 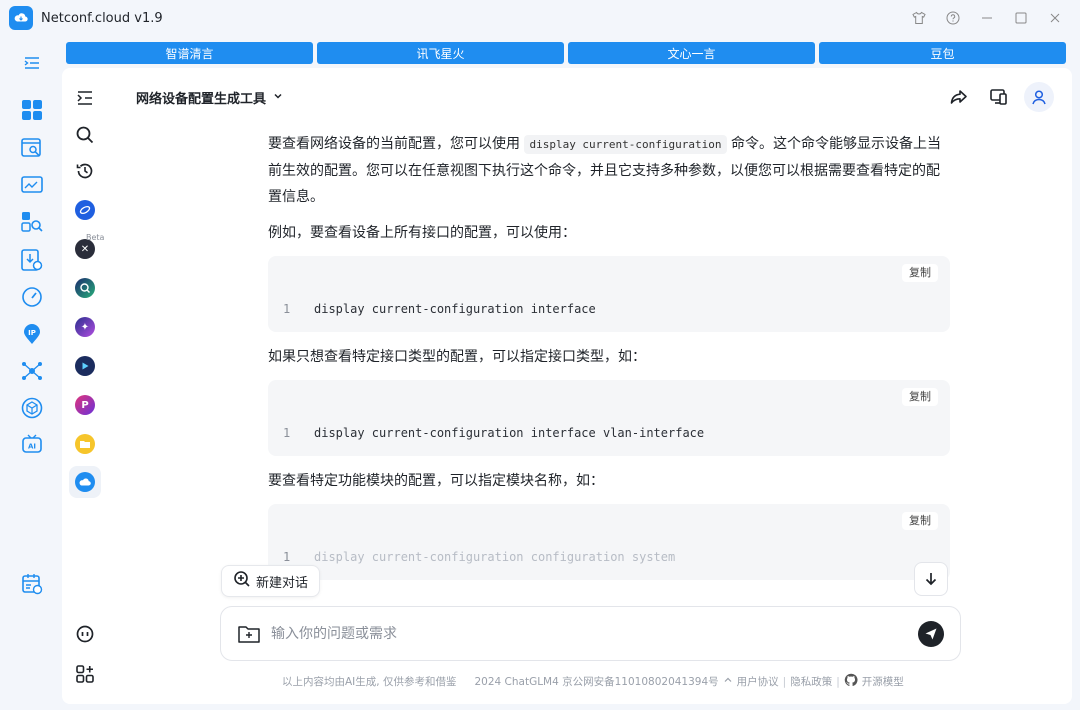 What do you see at coordinates (999, 97) in the screenshot?
I see `devices-icon` at bounding box center [999, 97].